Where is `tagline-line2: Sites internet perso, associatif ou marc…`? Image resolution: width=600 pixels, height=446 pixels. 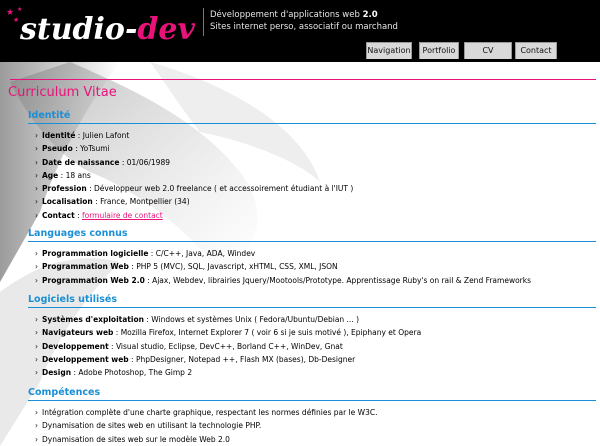
tagline-line2: Sites internet perso, associatif ou marc… is located at coordinates (304, 27).